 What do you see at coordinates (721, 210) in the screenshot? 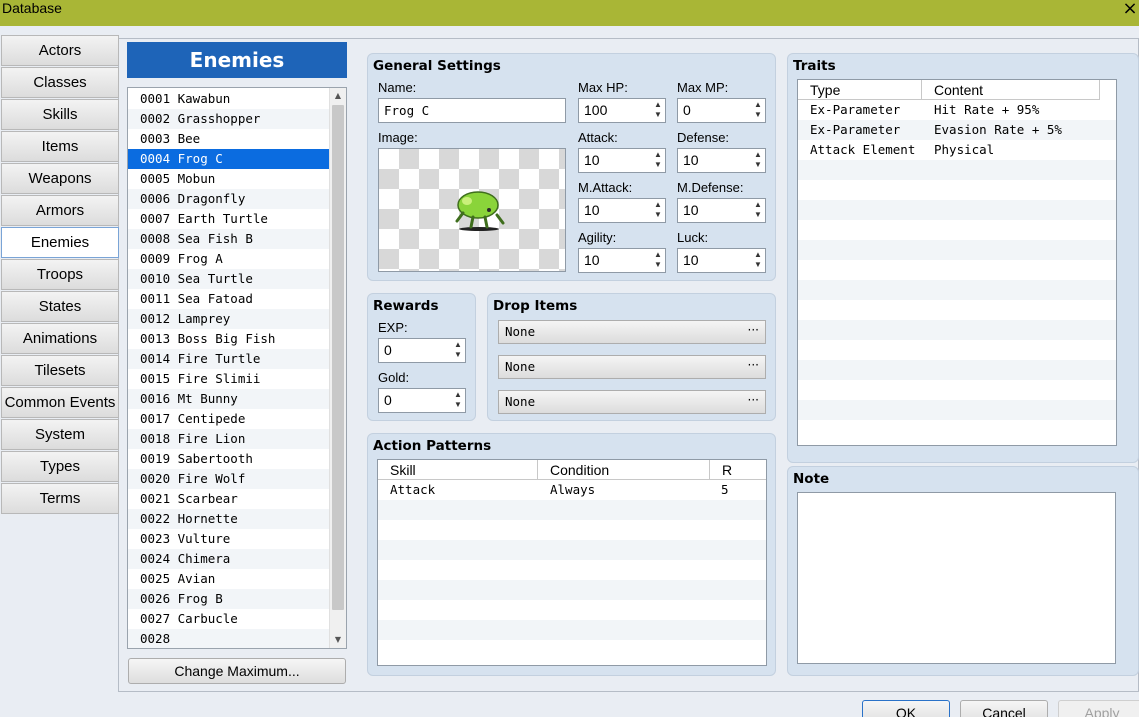
I see `m-defense-field: 10 ▲ ▼` at bounding box center [721, 210].